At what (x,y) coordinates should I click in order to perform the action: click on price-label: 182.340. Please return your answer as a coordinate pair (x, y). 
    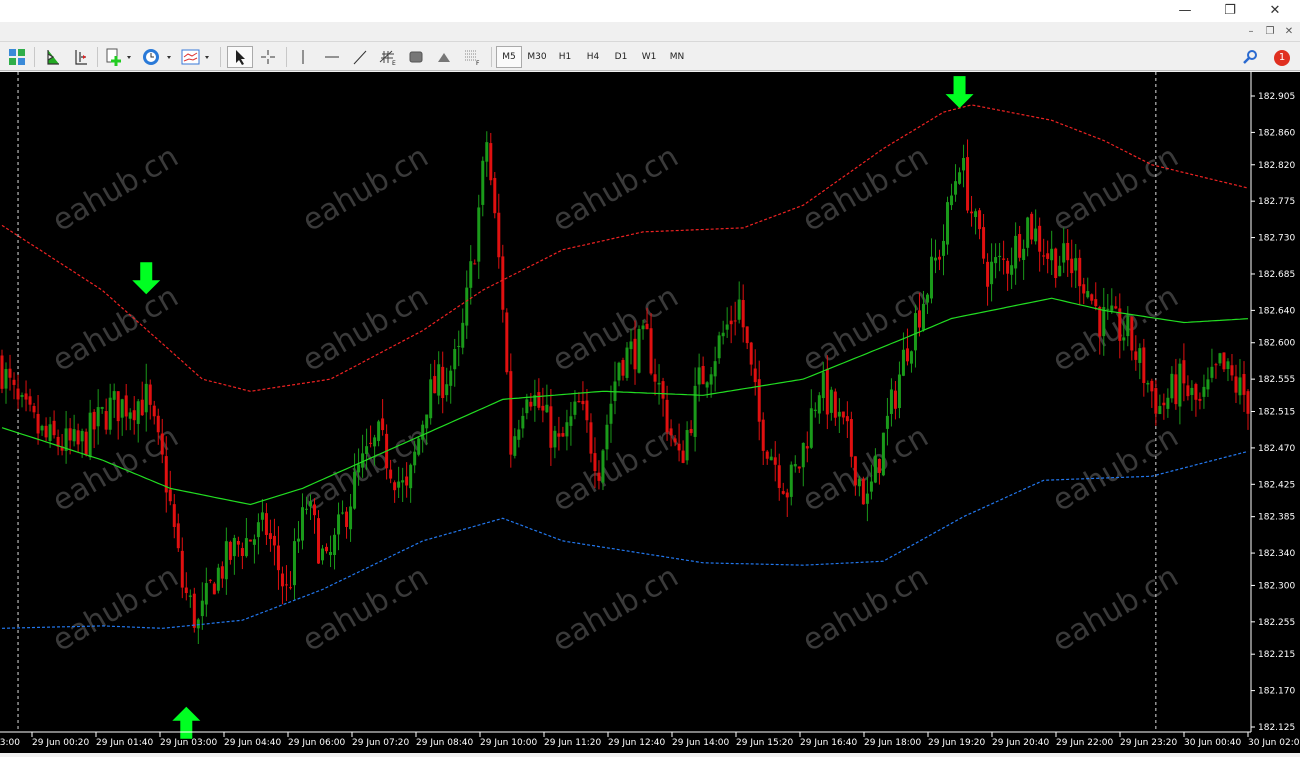
    Looking at the image, I should click on (1276, 554).